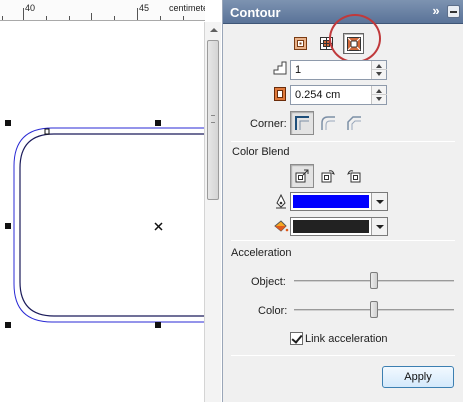 Image resolution: width=463 pixels, height=402 pixels. Describe the element at coordinates (261, 253) in the screenshot. I see `acceleration-heading: Acceleration` at that location.